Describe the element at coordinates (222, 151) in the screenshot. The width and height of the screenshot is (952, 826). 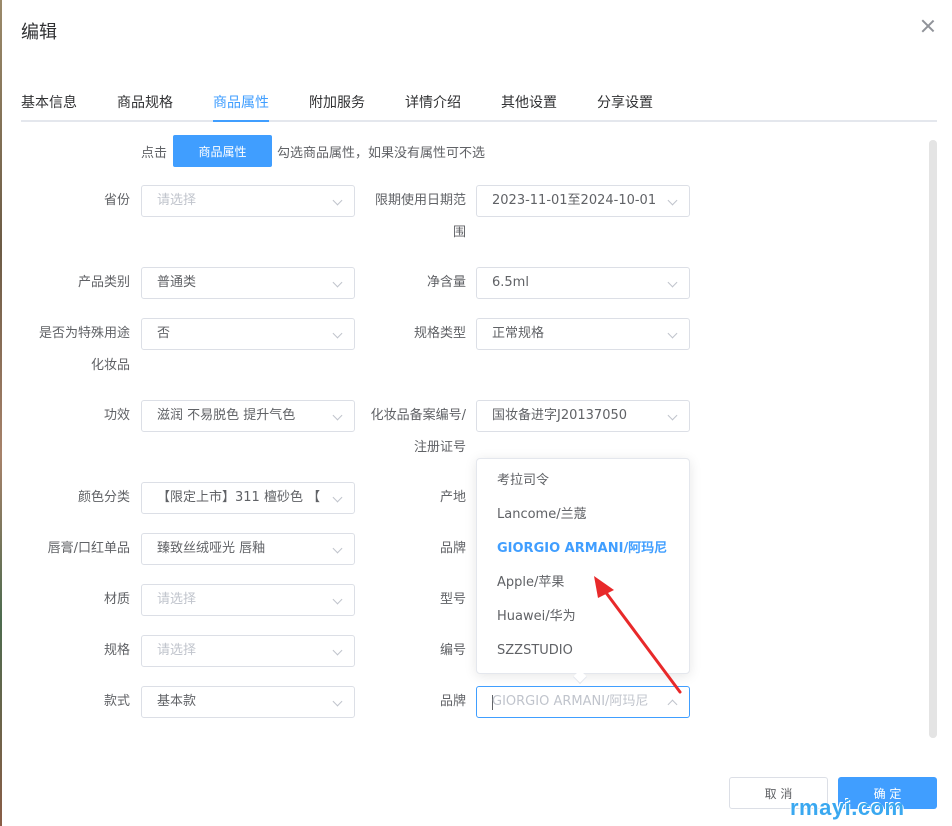
I see `product-attributes-button: 商品属性` at that location.